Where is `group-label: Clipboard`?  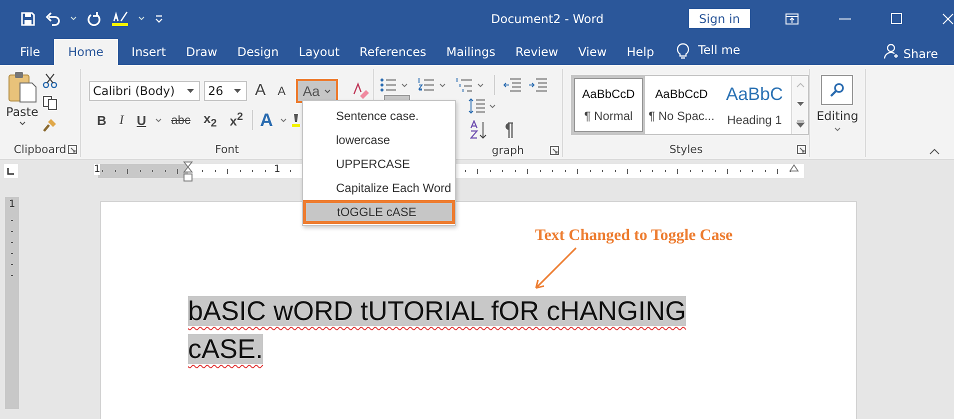 group-label: Clipboard is located at coordinates (40, 149).